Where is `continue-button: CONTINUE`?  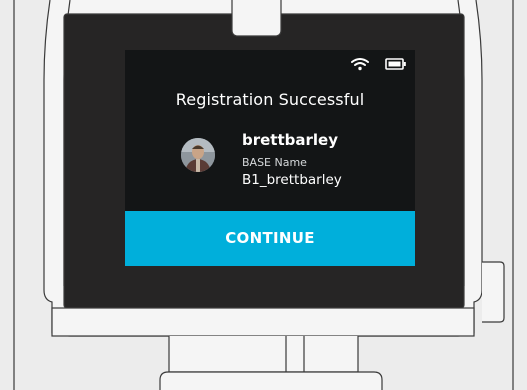 continue-button: CONTINUE is located at coordinates (270, 238).